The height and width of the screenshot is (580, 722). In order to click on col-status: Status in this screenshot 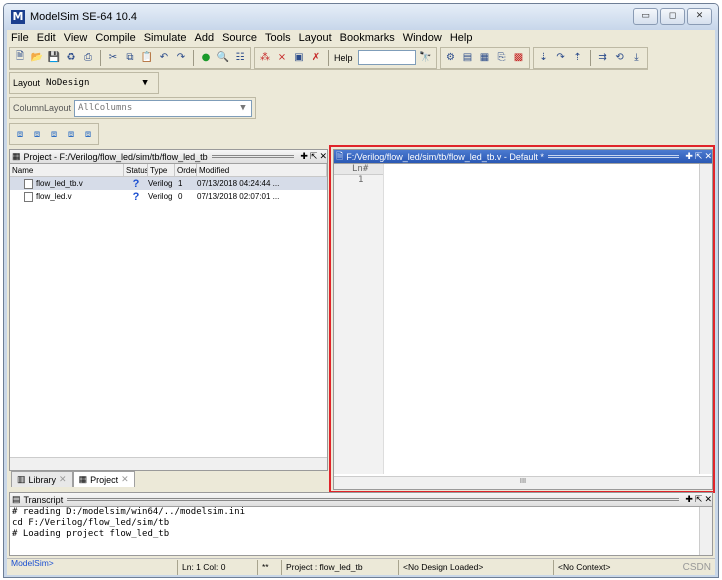, I will do `click(136, 170)`.